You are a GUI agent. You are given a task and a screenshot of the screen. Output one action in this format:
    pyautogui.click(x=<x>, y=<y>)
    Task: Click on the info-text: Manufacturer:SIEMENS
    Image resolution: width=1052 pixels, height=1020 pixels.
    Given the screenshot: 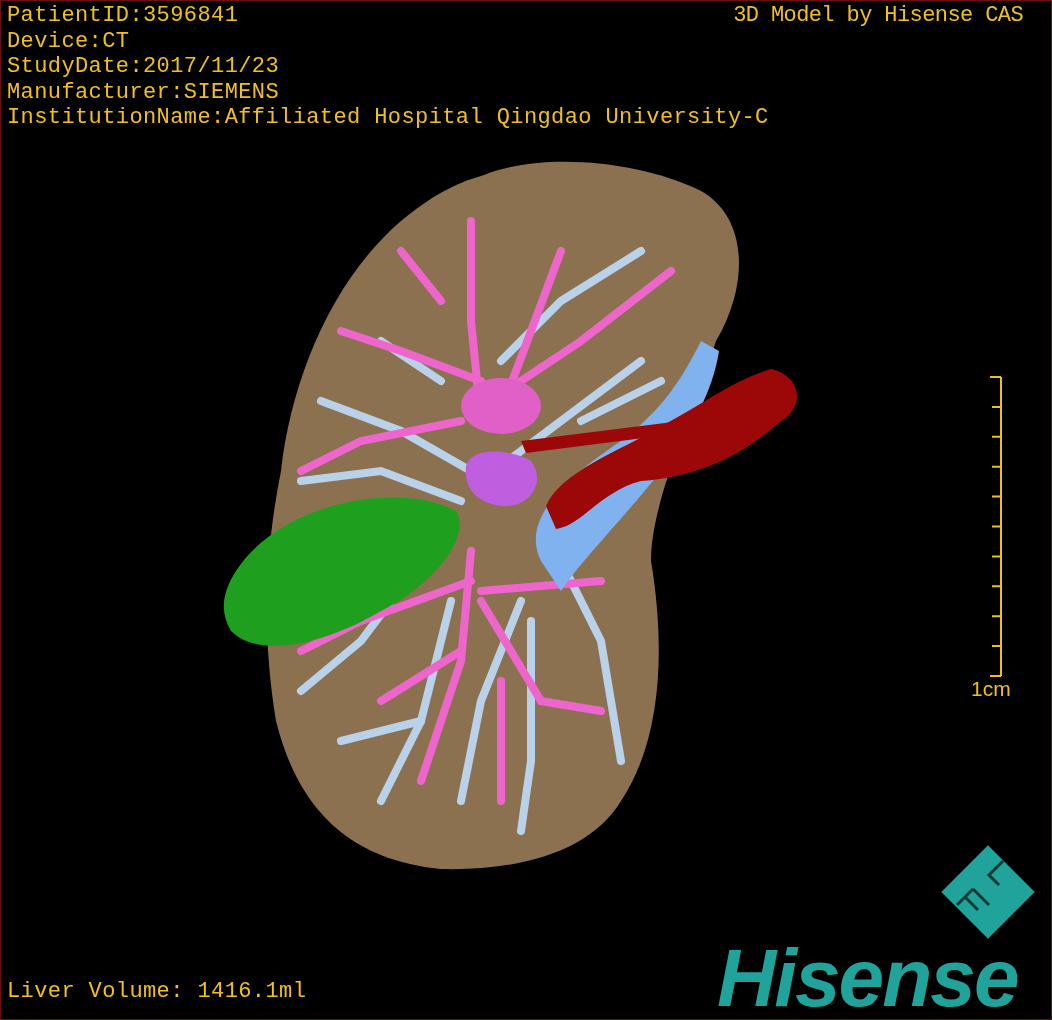 What is the action you would take?
    pyautogui.click(x=143, y=92)
    